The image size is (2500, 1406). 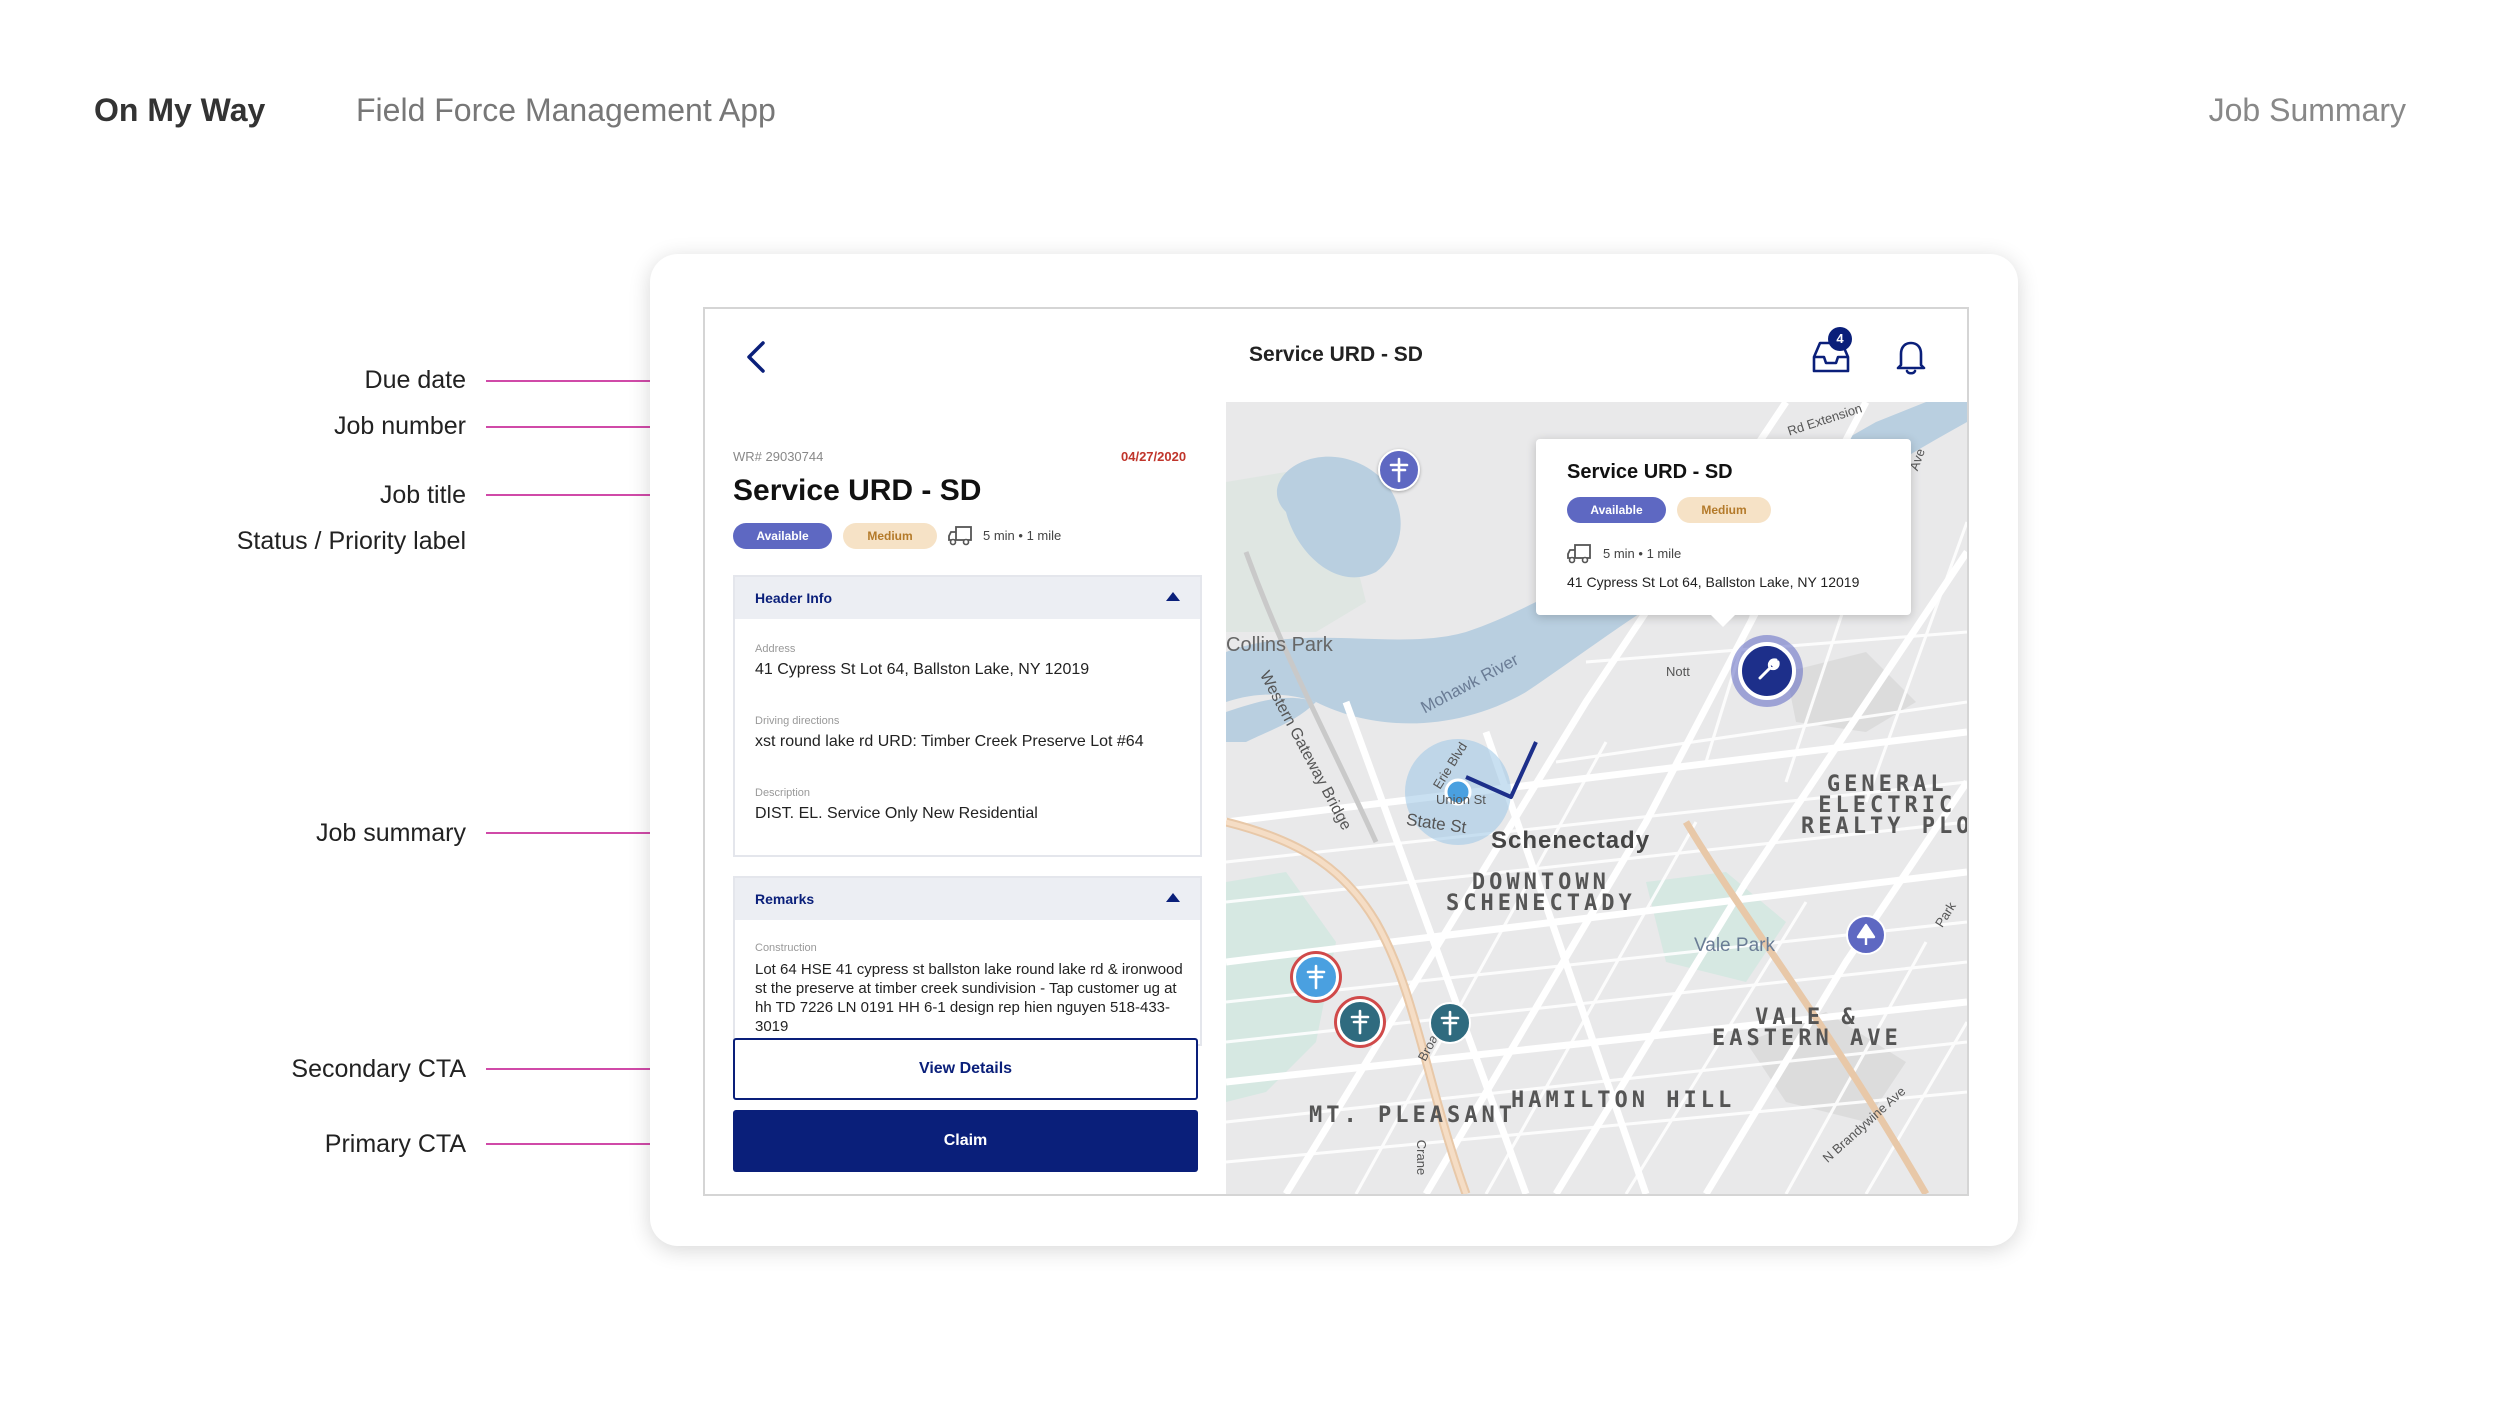 I want to click on map-label-hamilton-hill: HAMILTON HILL, so click(x=1623, y=1100).